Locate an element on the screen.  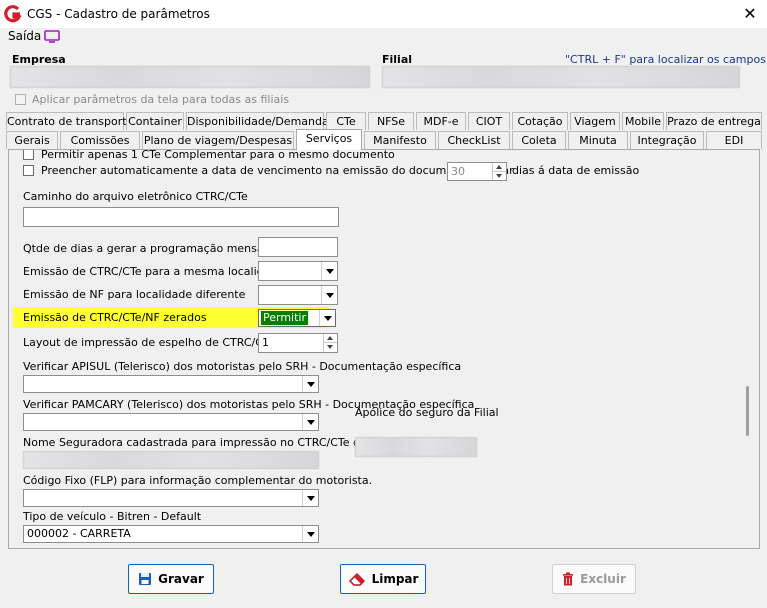
emissao-zerados-select: Permitir is located at coordinates (297, 318).